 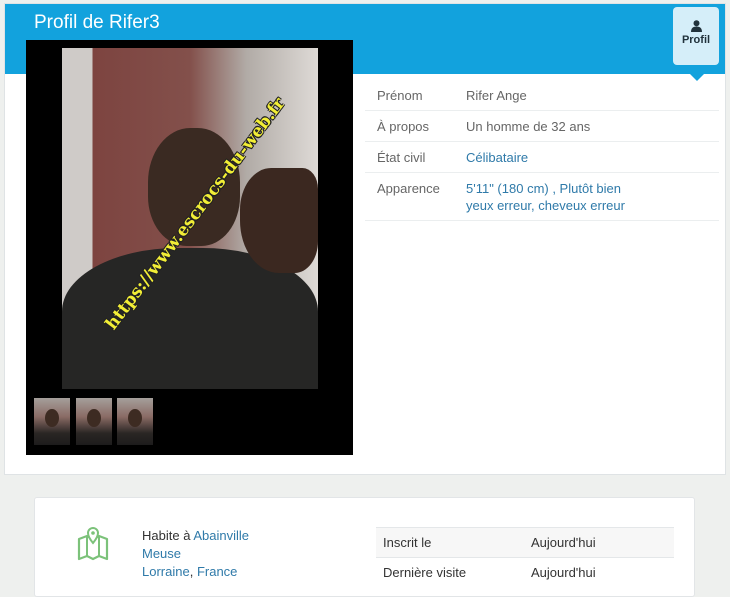 What do you see at coordinates (425, 572) in the screenshot?
I see `stat-label: Dernière visite` at bounding box center [425, 572].